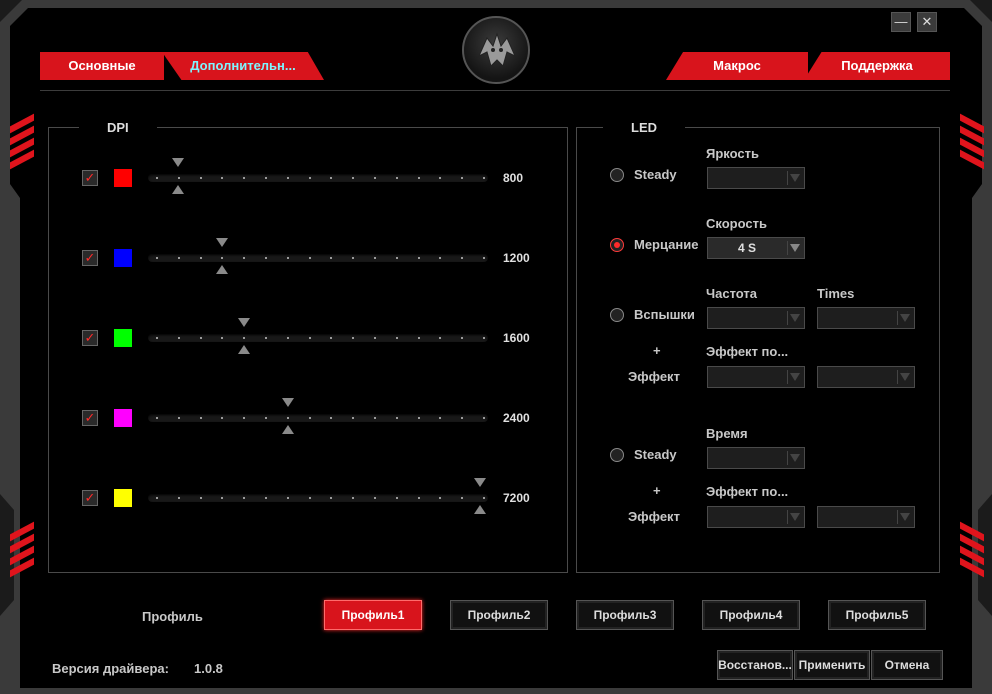  I want to click on tab-support: Поддержка, so click(877, 66).